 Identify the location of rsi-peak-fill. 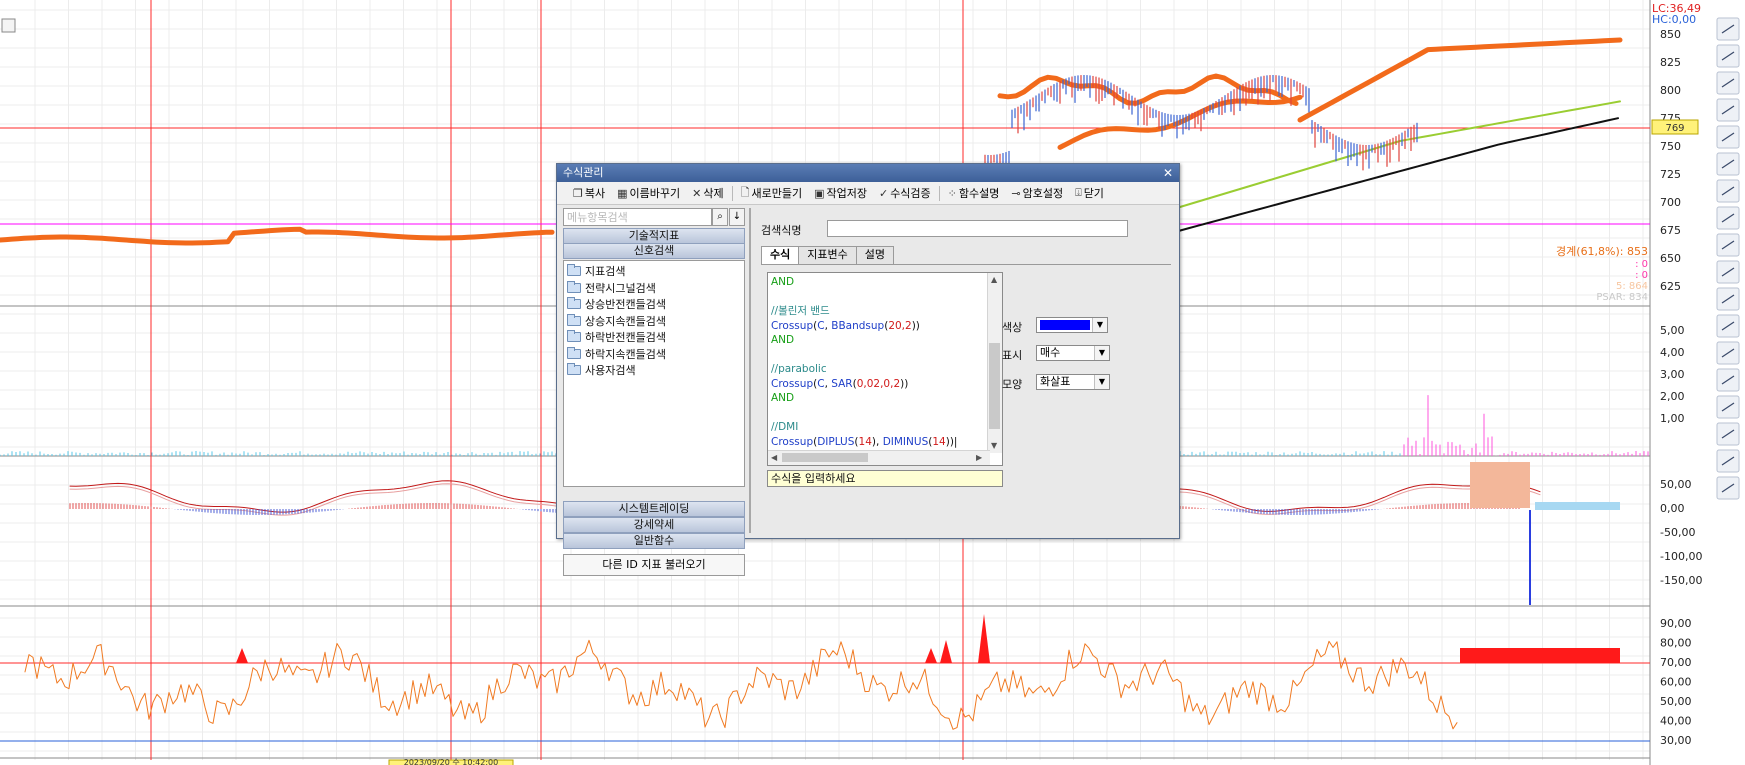
(946, 651).